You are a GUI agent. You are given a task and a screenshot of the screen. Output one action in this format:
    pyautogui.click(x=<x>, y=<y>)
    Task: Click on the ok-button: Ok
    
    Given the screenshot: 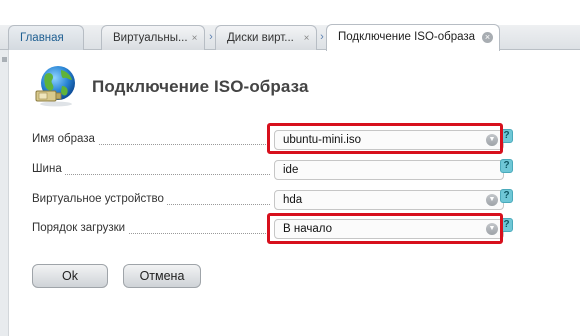 What is the action you would take?
    pyautogui.click(x=70, y=276)
    